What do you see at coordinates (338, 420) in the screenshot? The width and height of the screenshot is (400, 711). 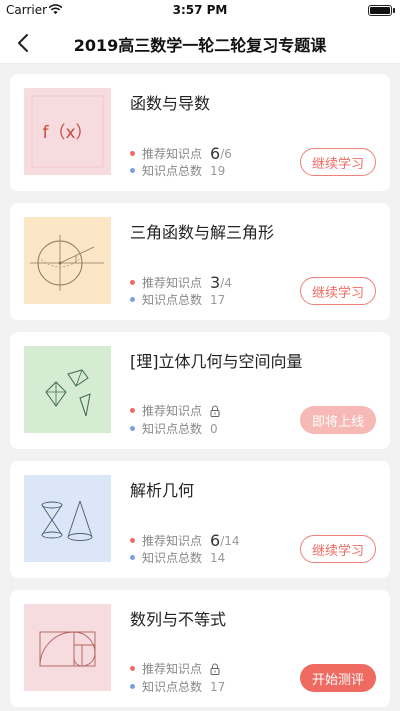 I see `coming-soon-button: 即将上线` at bounding box center [338, 420].